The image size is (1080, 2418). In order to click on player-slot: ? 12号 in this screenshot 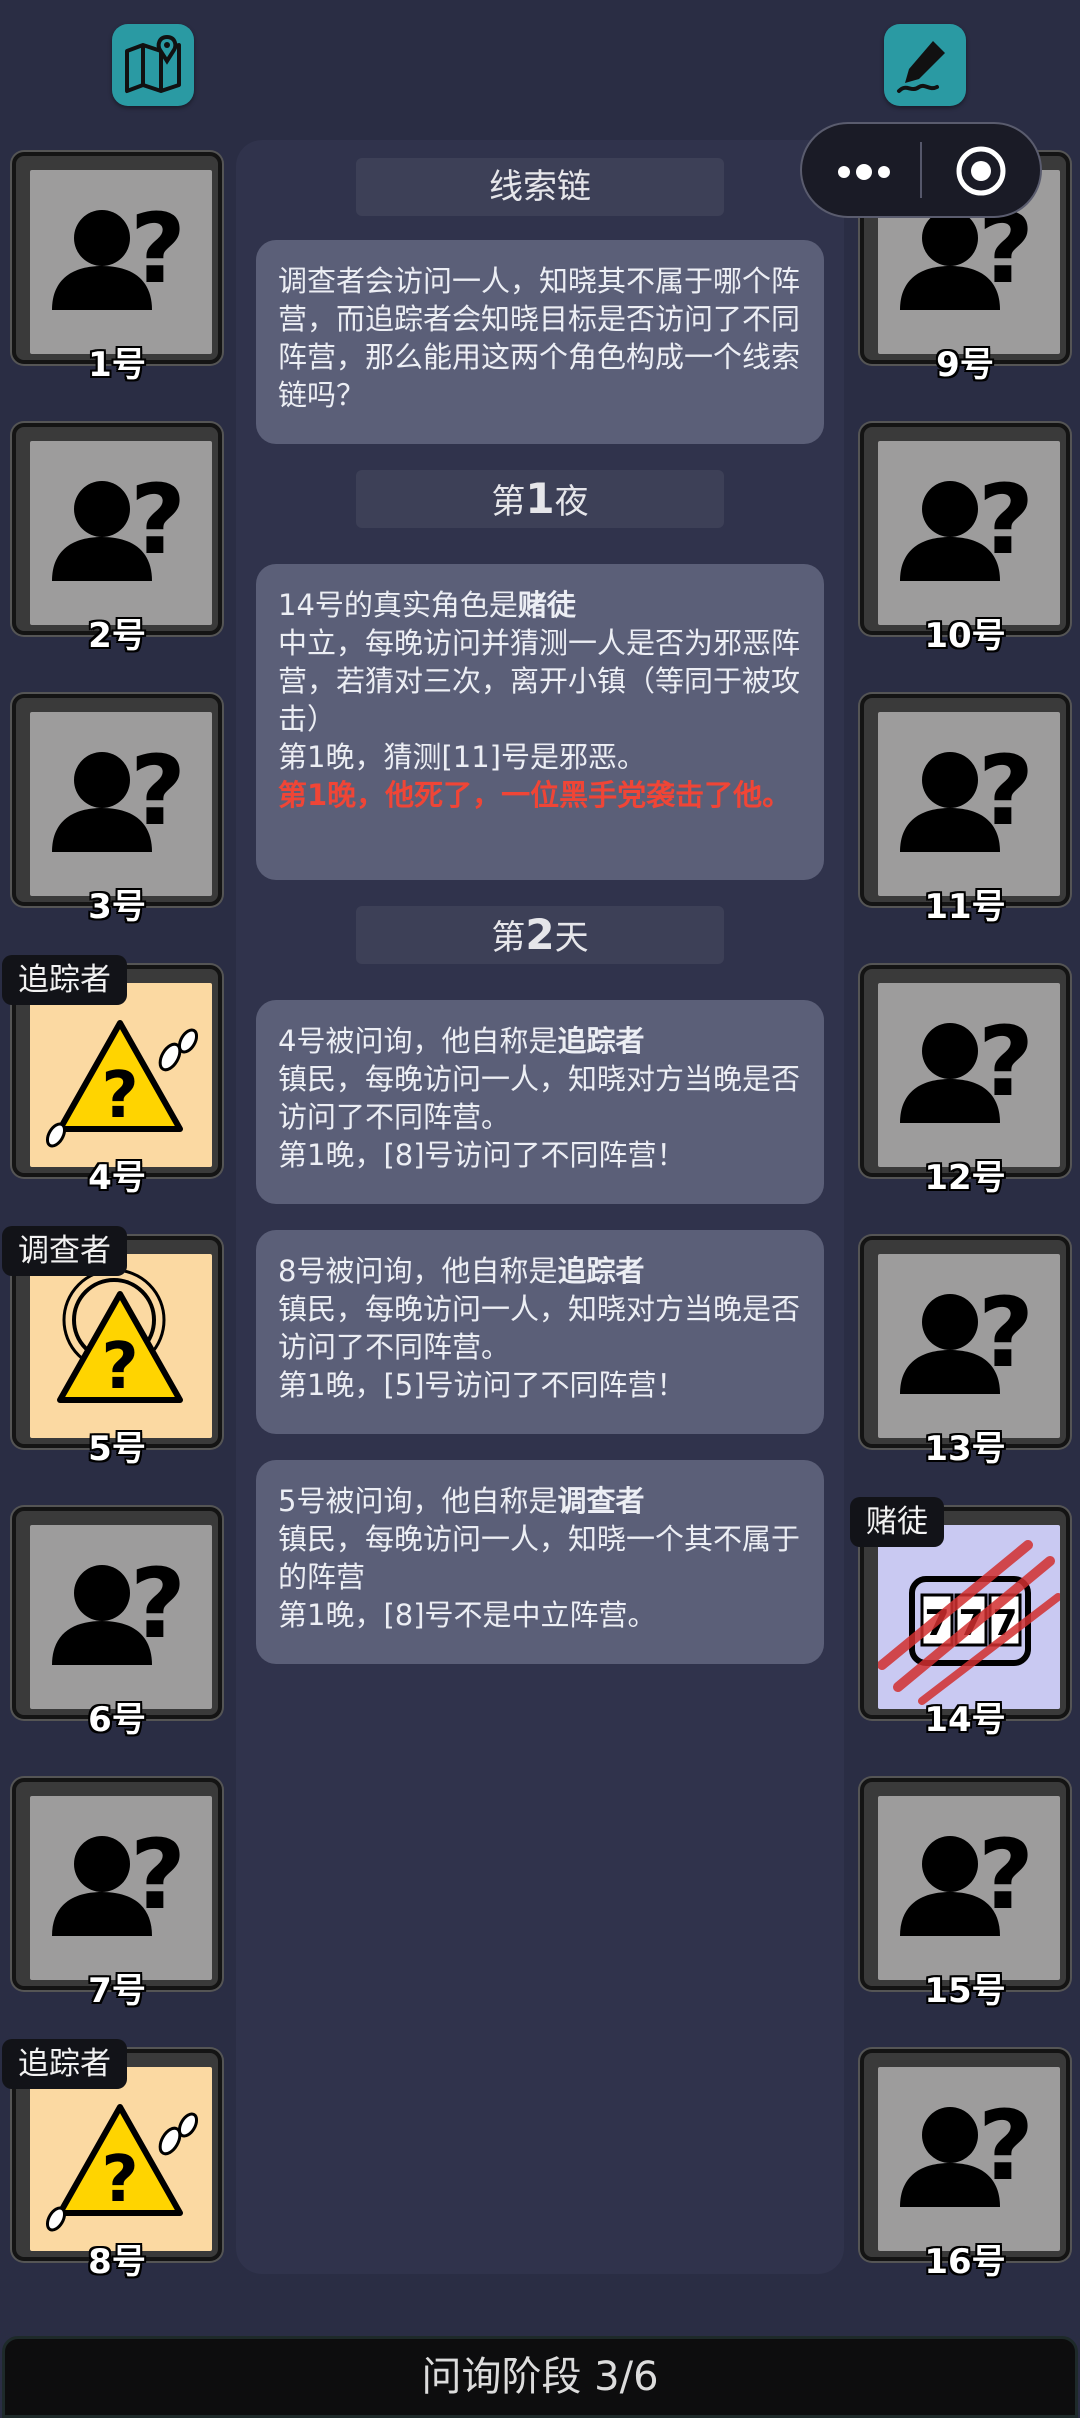, I will do `click(965, 1081)`.